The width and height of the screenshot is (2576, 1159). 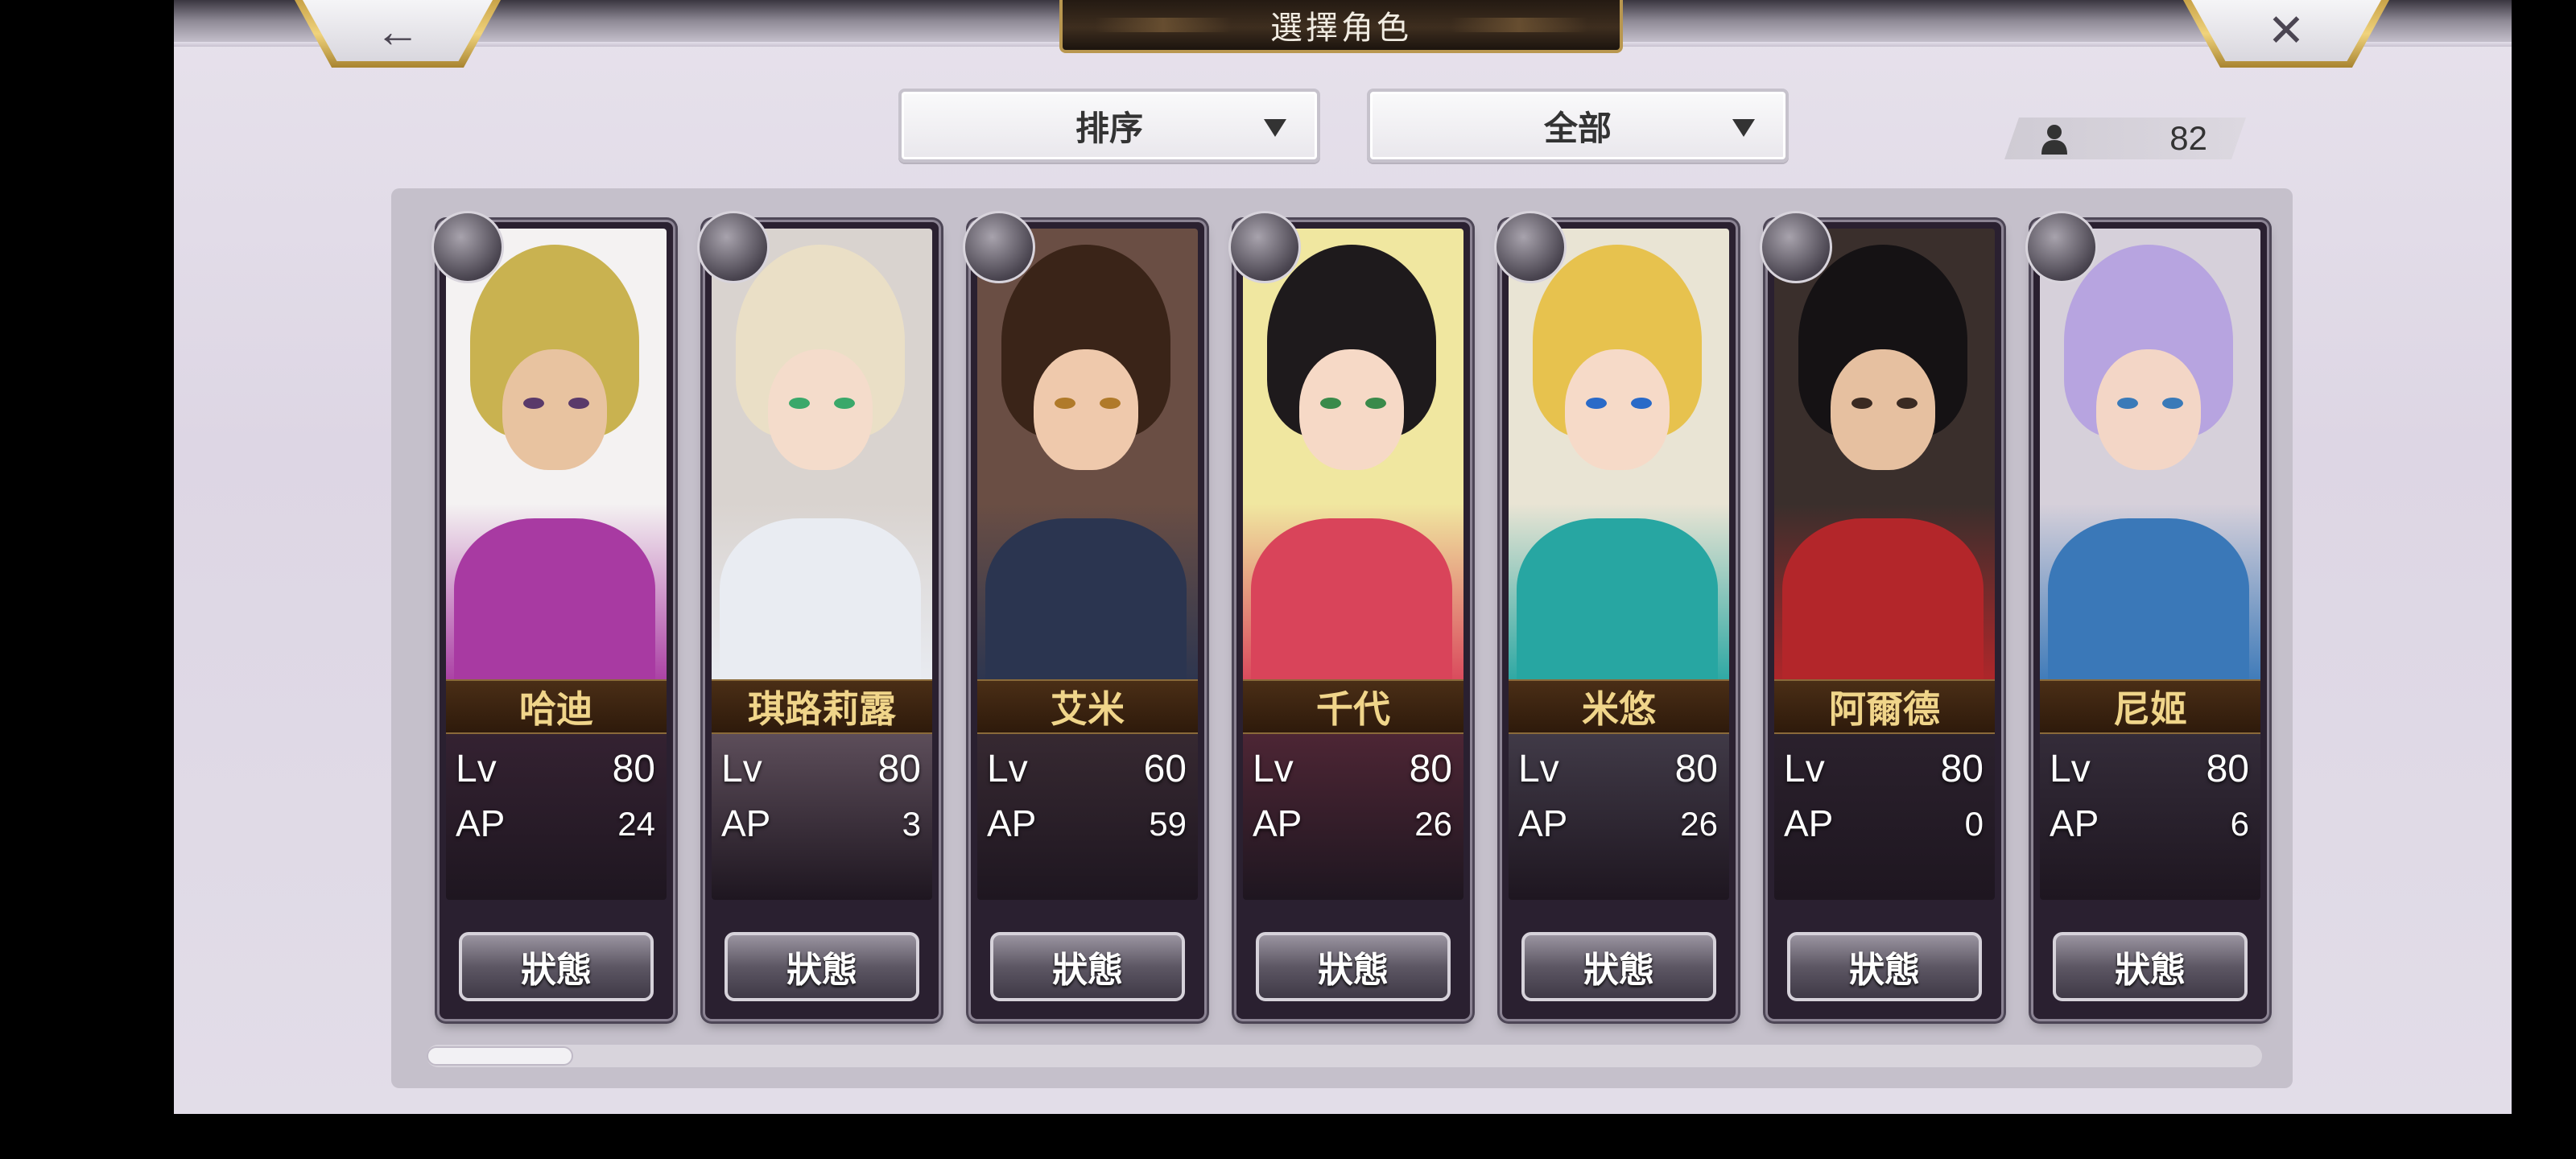 I want to click on close-icon: ✕, so click(x=2286, y=30).